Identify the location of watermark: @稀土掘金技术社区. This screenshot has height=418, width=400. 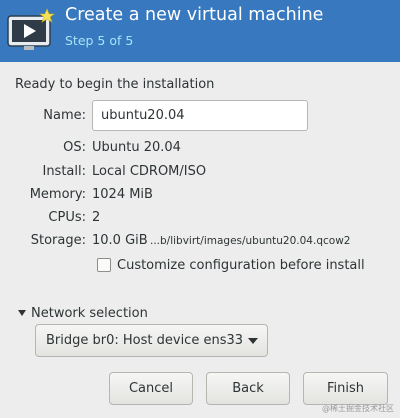
(358, 408).